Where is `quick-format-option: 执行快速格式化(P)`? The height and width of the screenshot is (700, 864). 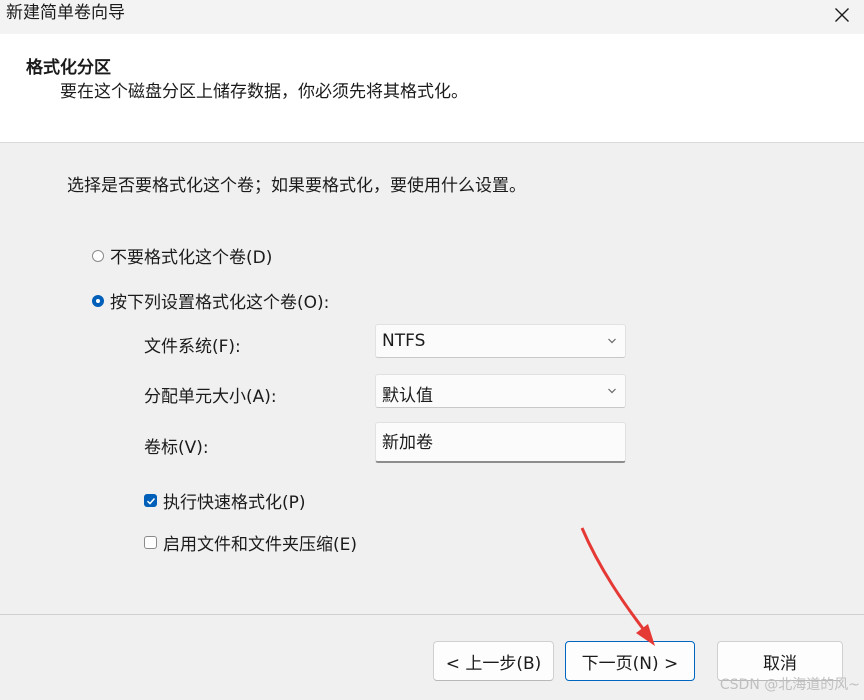 quick-format-option: 执行快速格式化(P) is located at coordinates (225, 500).